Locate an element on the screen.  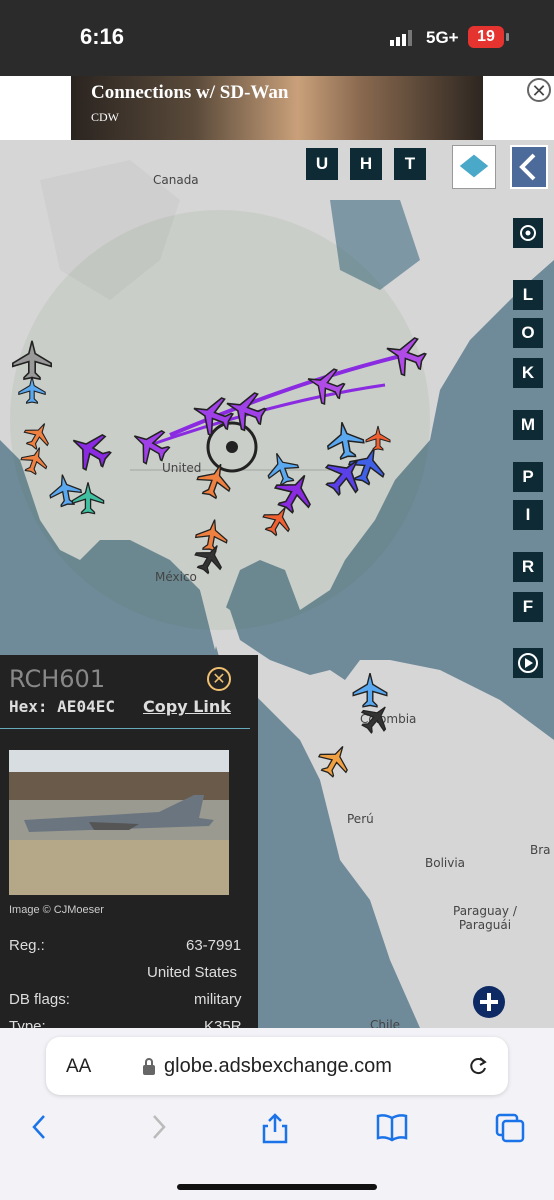
settings-button is located at coordinates (528, 233).